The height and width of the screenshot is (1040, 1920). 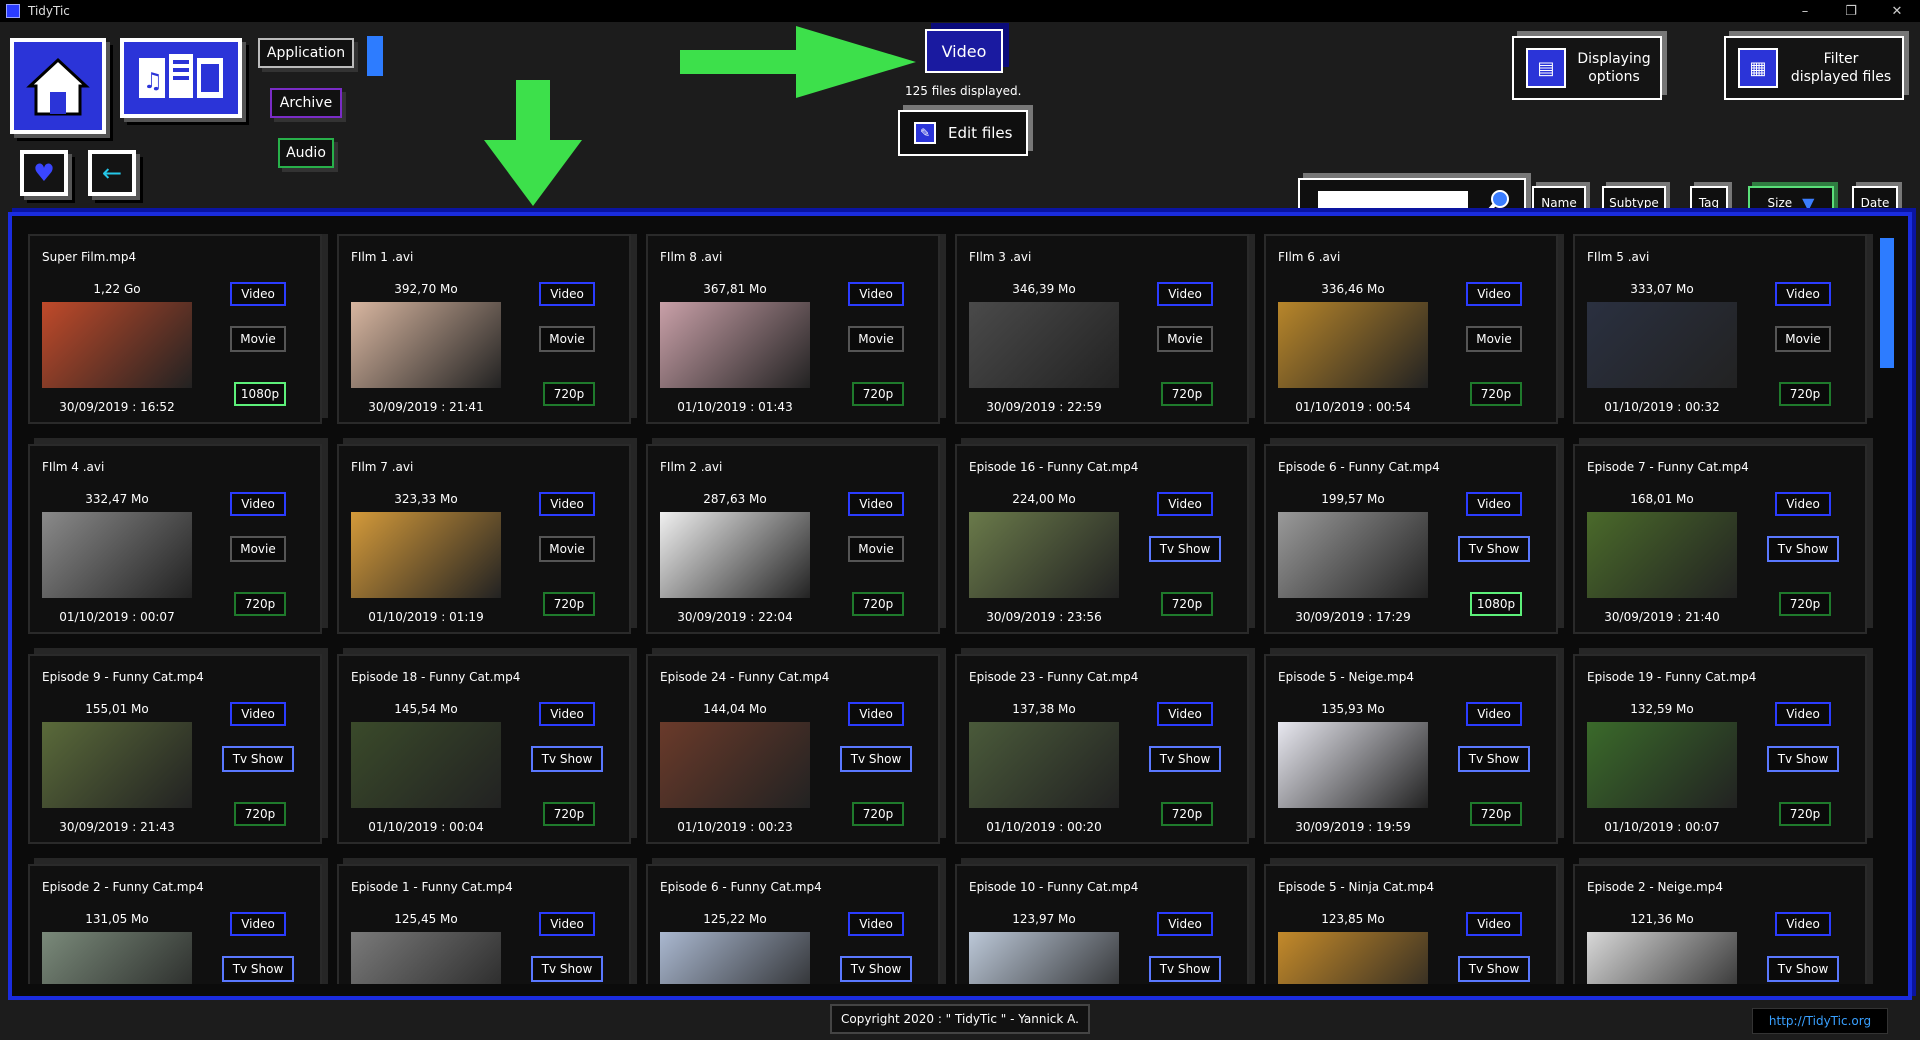 What do you see at coordinates (44, 173) in the screenshot?
I see `favorites-button: ♥` at bounding box center [44, 173].